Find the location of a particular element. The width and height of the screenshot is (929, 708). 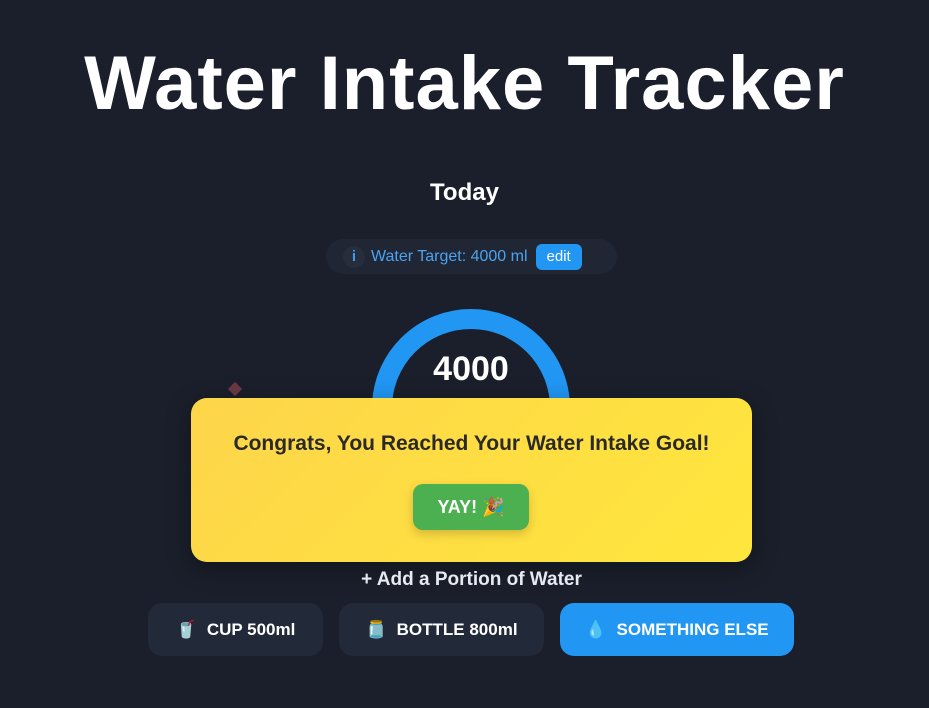

droplet-icon: 💧 is located at coordinates (596, 629).